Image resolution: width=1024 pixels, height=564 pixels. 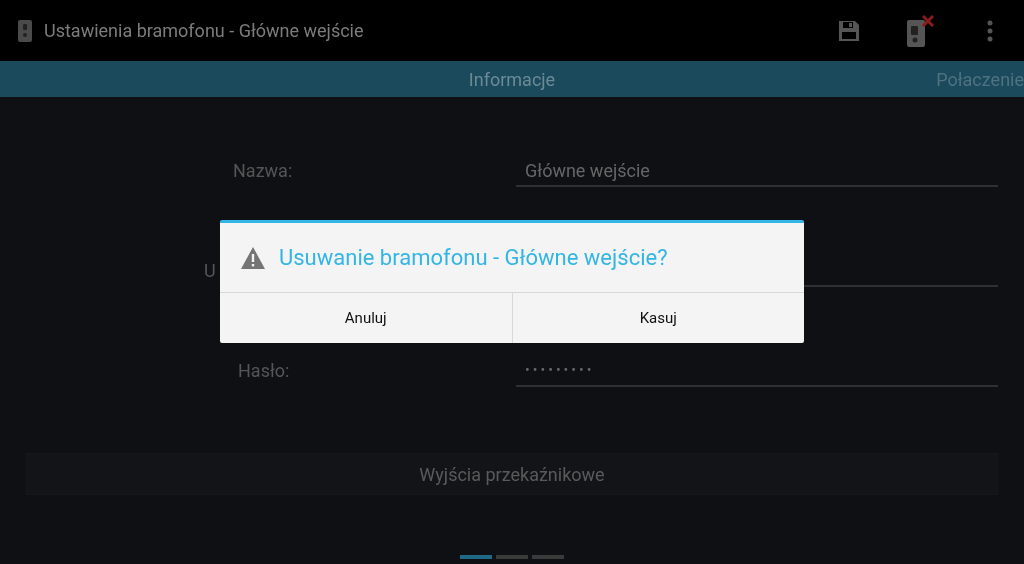 What do you see at coordinates (25, 30) in the screenshot?
I see `intercom-icon` at bounding box center [25, 30].